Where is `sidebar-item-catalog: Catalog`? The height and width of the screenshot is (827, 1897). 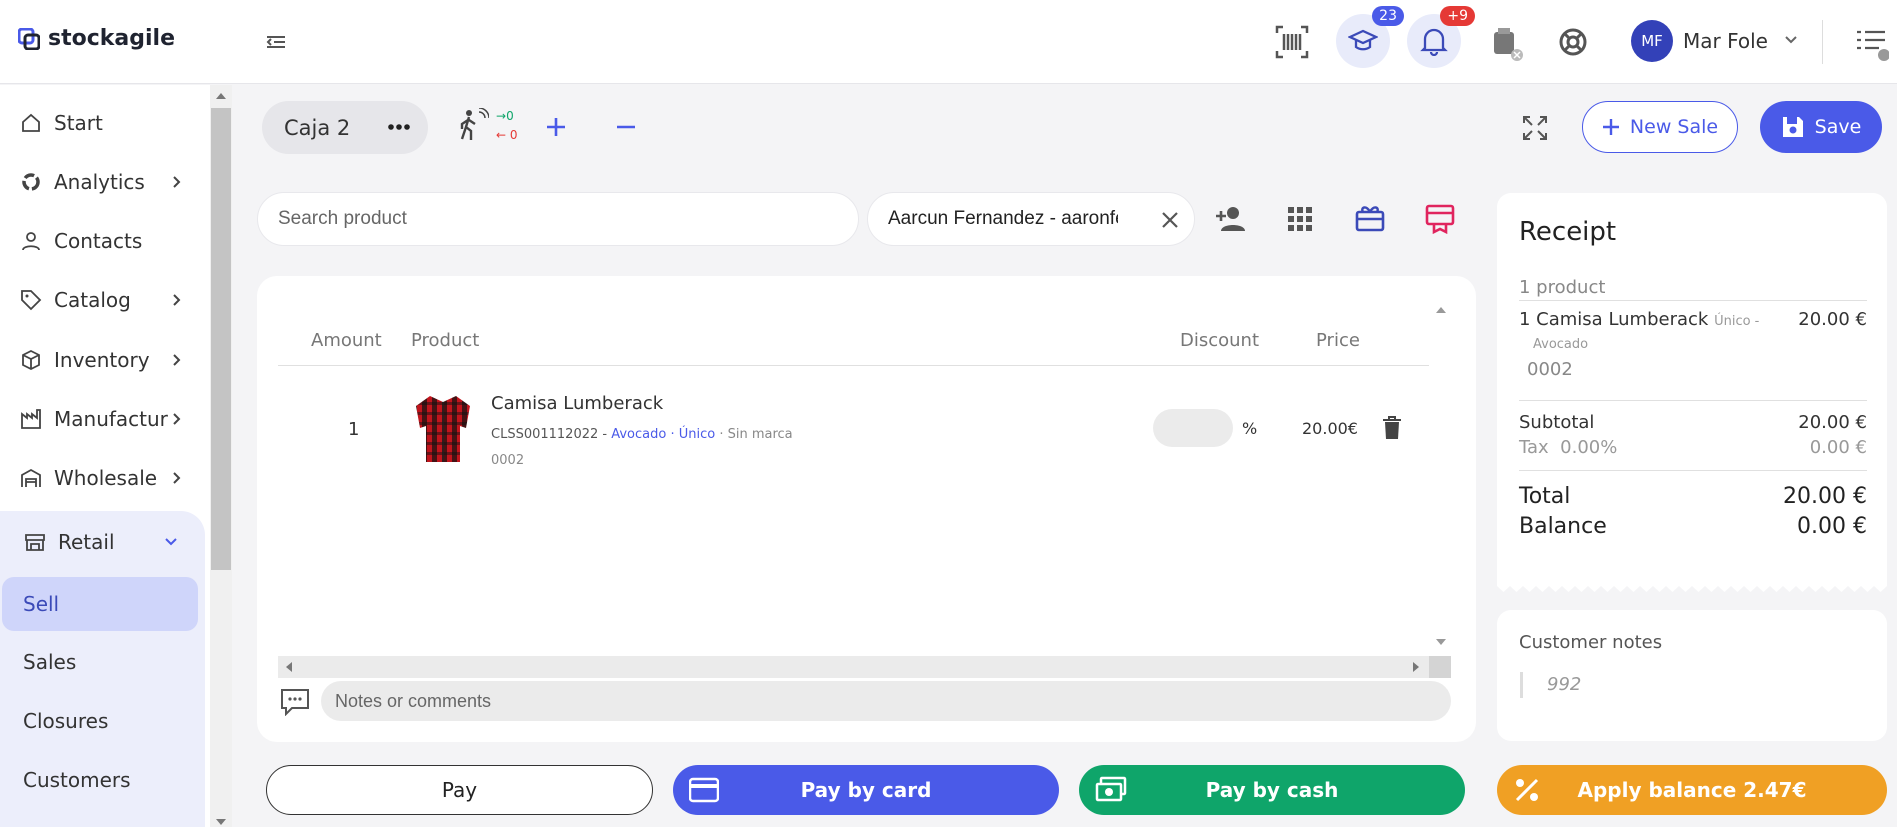 sidebar-item-catalog: Catalog is located at coordinates (100, 300).